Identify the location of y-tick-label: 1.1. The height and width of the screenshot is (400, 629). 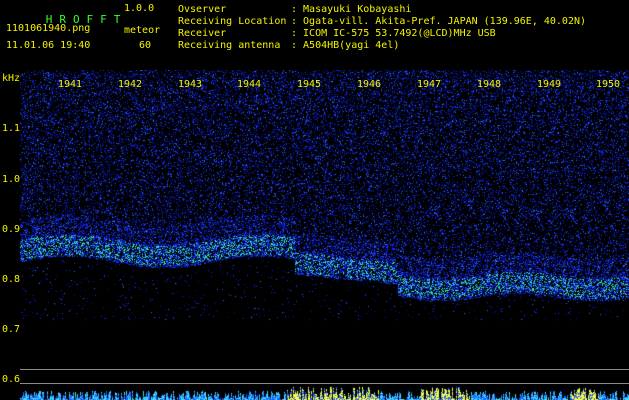
(11, 128).